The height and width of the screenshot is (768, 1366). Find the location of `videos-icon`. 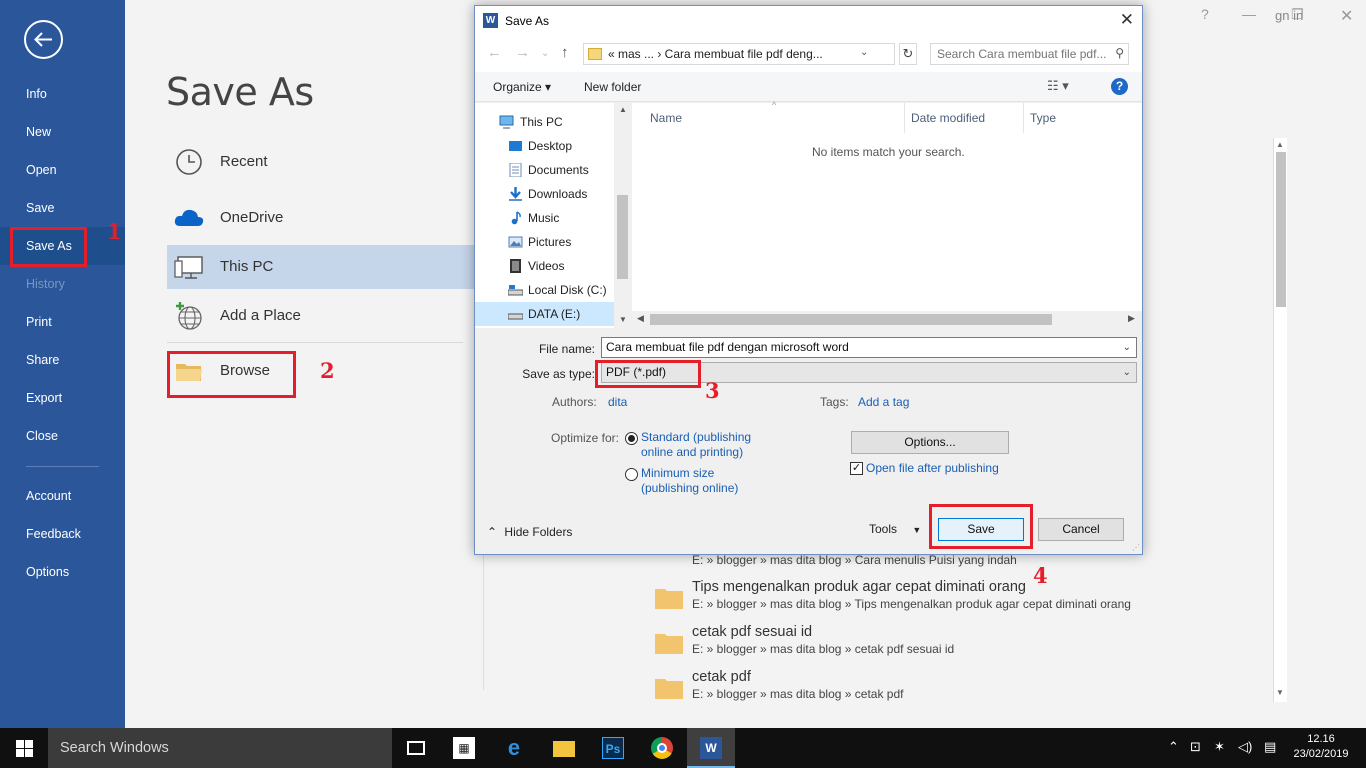

videos-icon is located at coordinates (515, 266).